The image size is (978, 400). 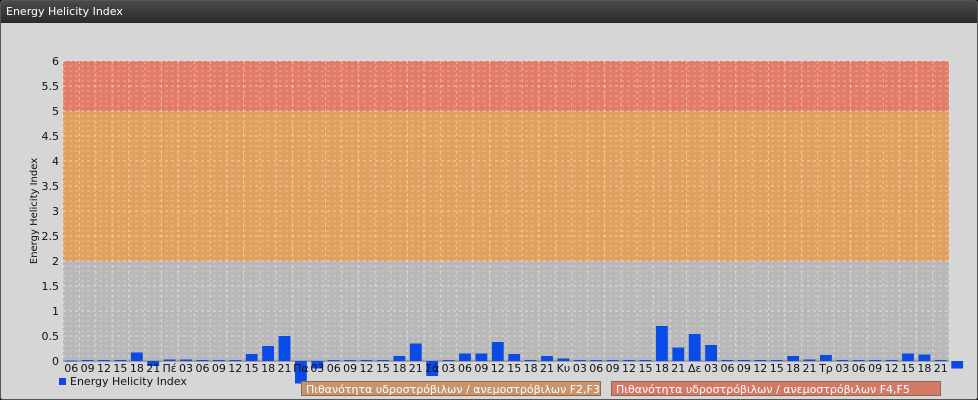 I want to click on y-tick-label: 5.5, so click(x=51, y=86).